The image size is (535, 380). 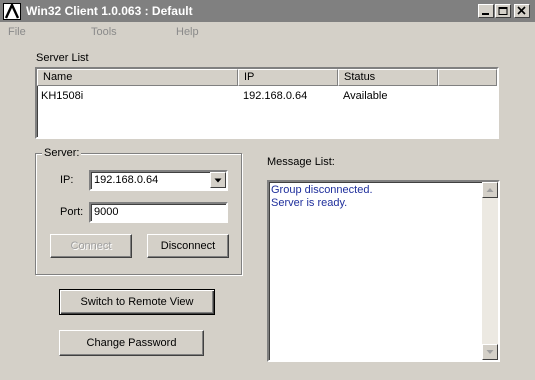 I want to click on server-list-label: Server List, so click(x=62, y=58).